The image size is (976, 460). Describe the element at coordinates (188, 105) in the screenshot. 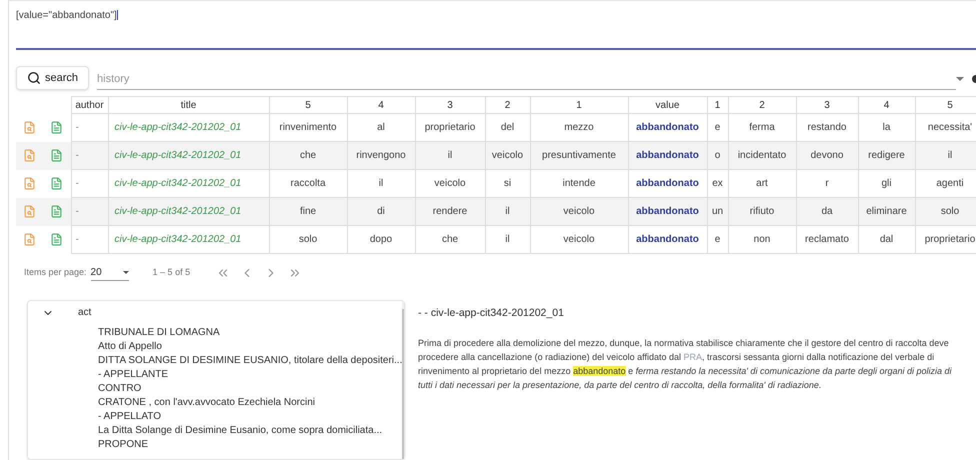

I see `column-header: title` at that location.